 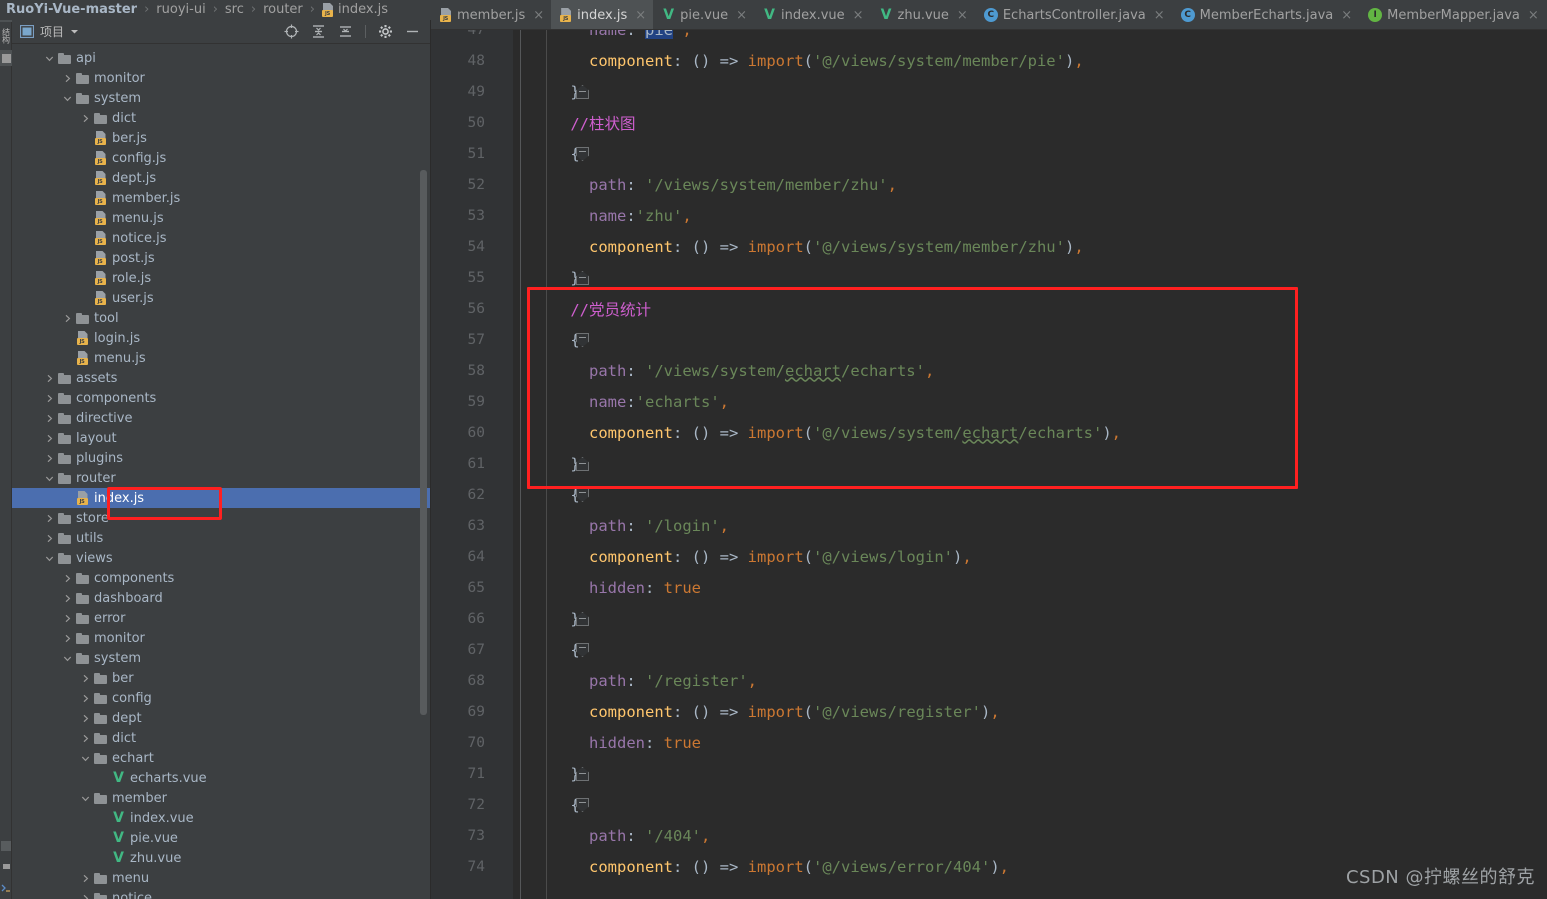 I want to click on tree-node: JS notice.js, so click(x=221, y=238).